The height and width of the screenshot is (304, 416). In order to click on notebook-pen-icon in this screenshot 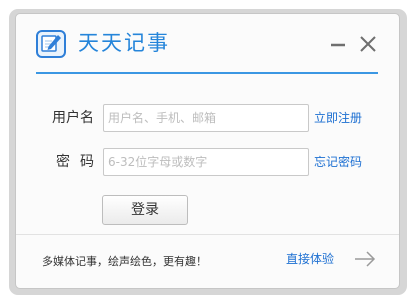, I will do `click(51, 44)`.